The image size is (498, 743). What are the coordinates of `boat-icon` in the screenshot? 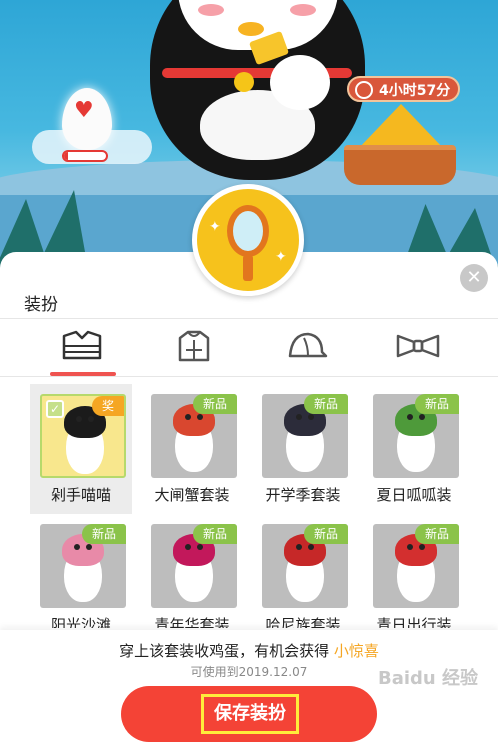 It's located at (400, 165).